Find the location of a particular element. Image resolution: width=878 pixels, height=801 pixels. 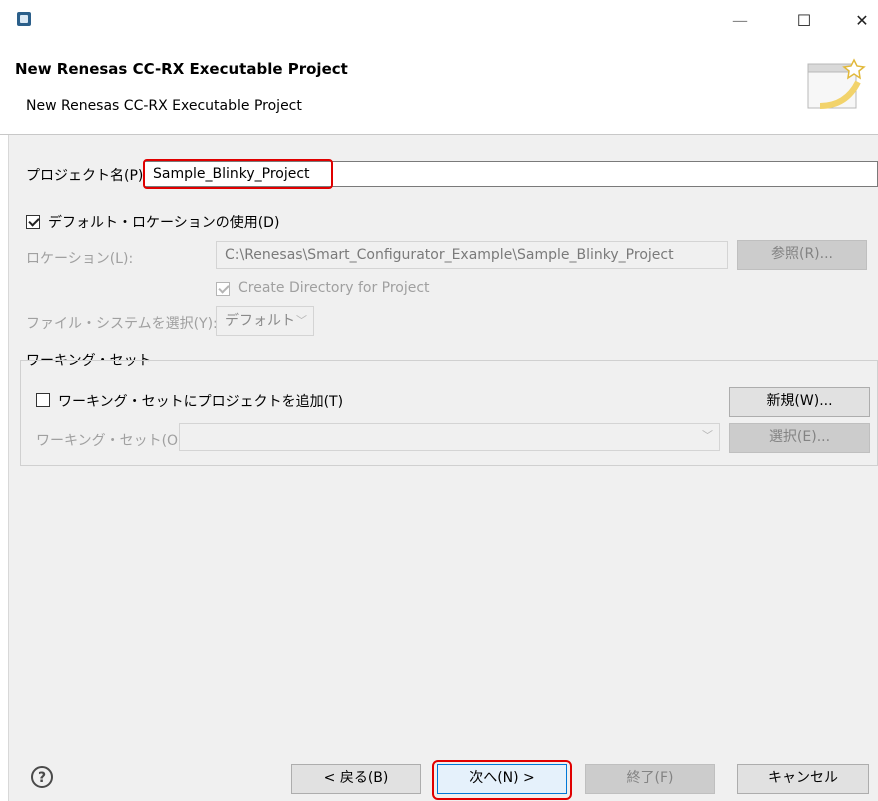

finish-button: 終了(F) is located at coordinates (650, 779).